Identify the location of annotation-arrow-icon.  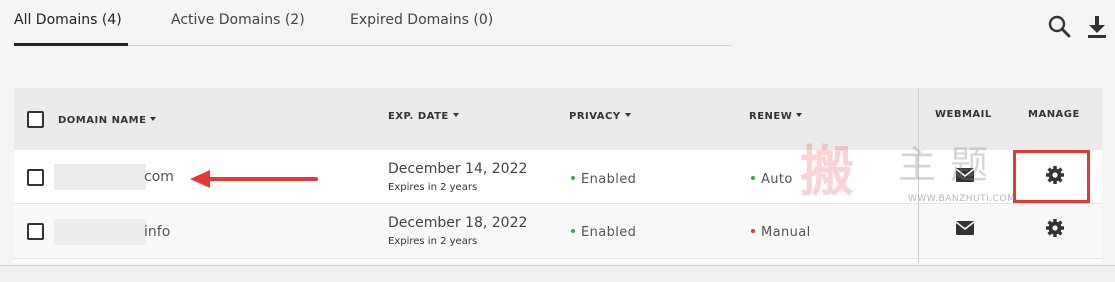
(254, 179).